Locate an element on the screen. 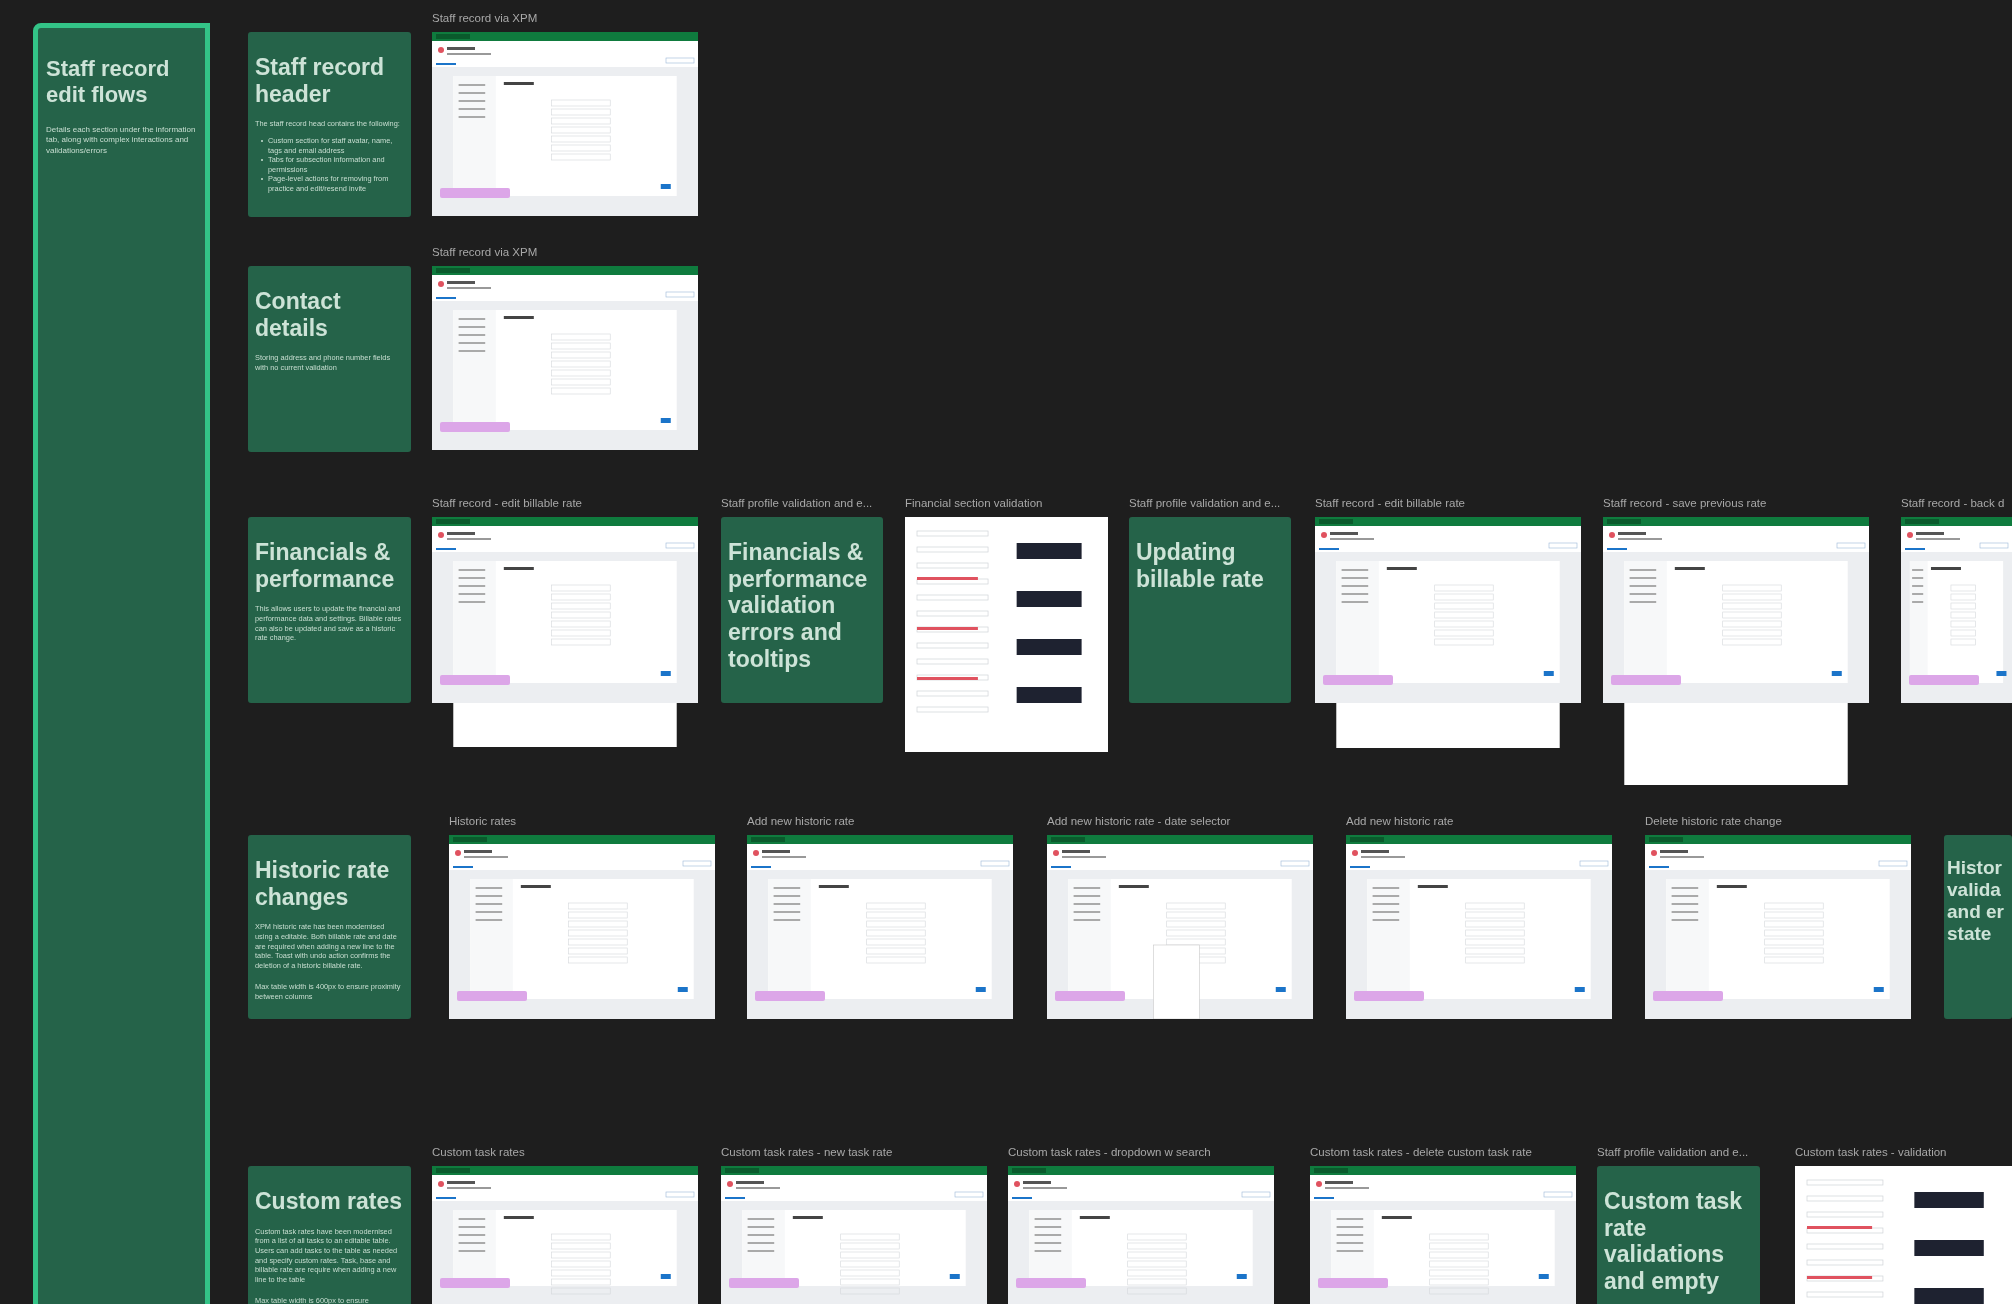  frame-label: Custom task rates - delete custom task rate is located at coordinates (1443, 1155).